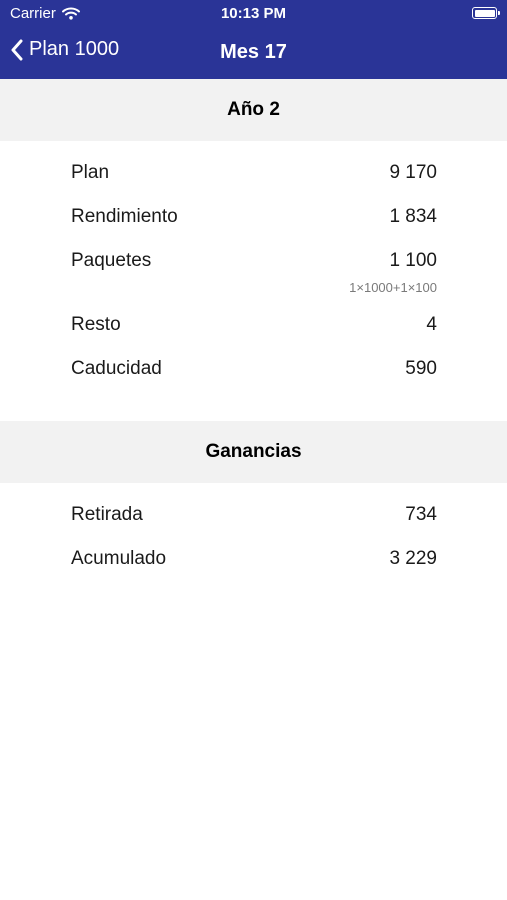  Describe the element at coordinates (421, 368) in the screenshot. I see `row-value: 590` at that location.